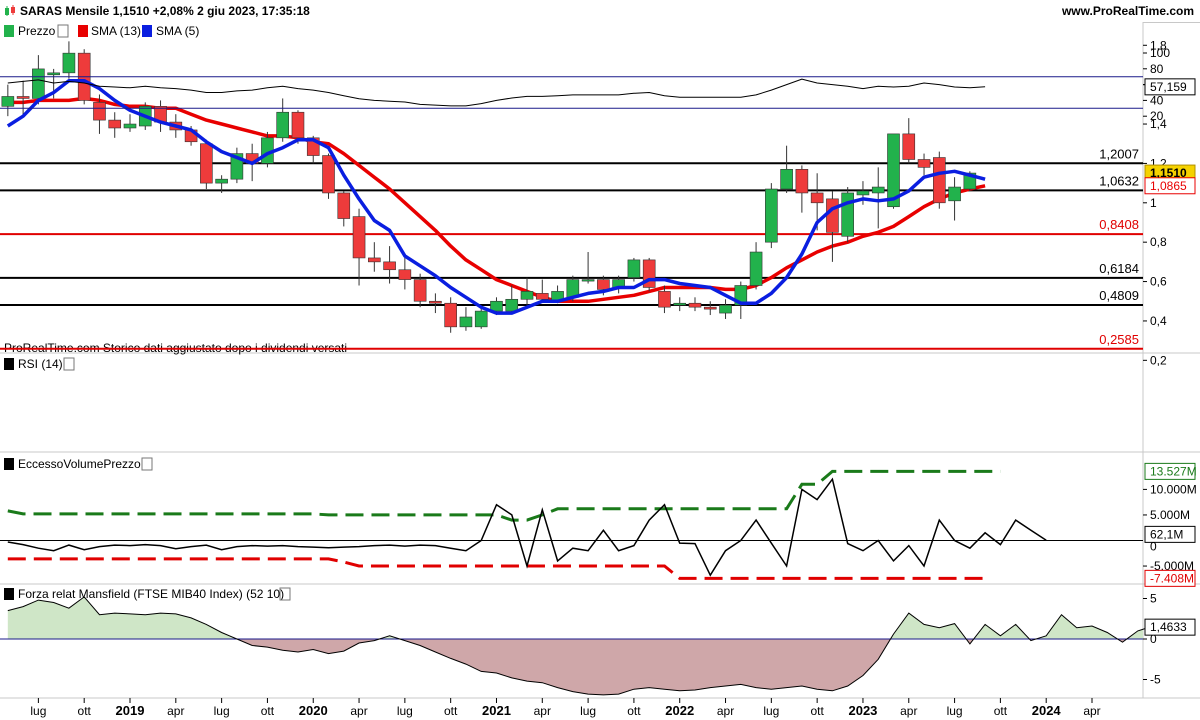 Image resolution: width=1200 pixels, height=720 pixels. What do you see at coordinates (1128, 11) in the screenshot?
I see `site-url: www.ProRealTime.com` at bounding box center [1128, 11].